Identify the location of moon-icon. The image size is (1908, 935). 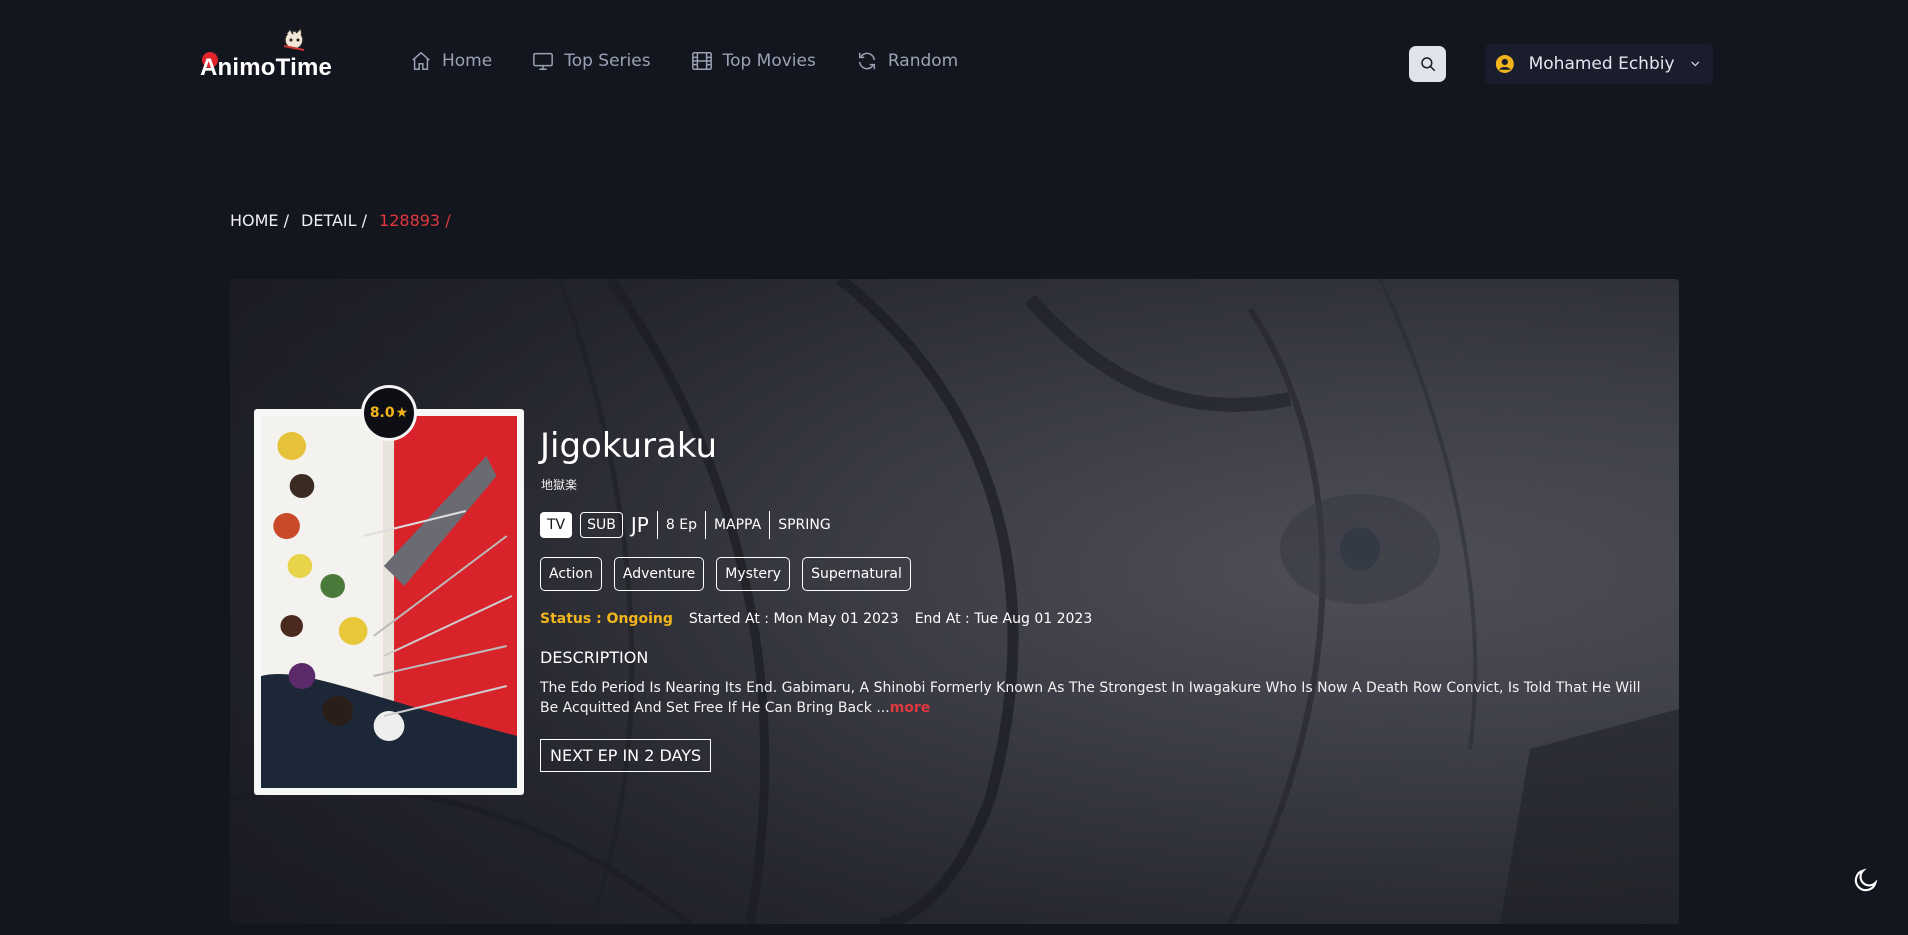
(1866, 880).